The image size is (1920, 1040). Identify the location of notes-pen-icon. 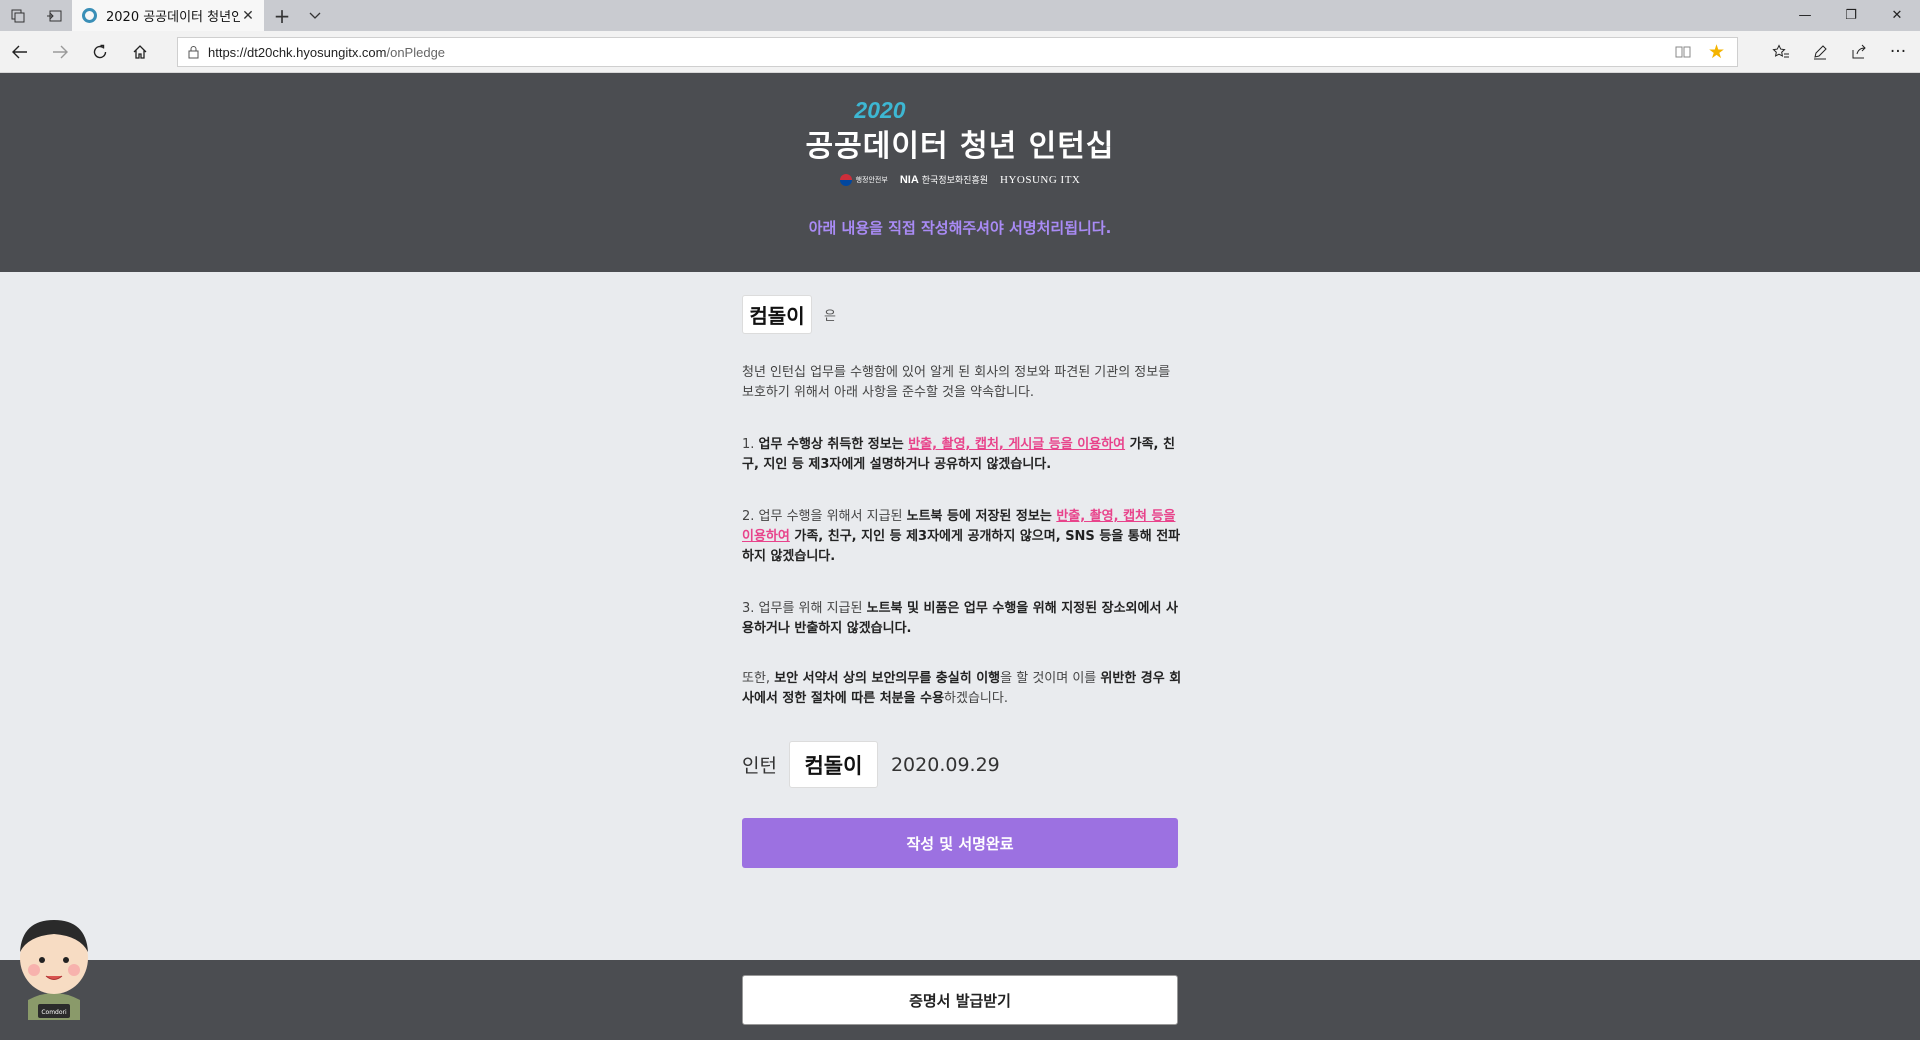
(1820, 52).